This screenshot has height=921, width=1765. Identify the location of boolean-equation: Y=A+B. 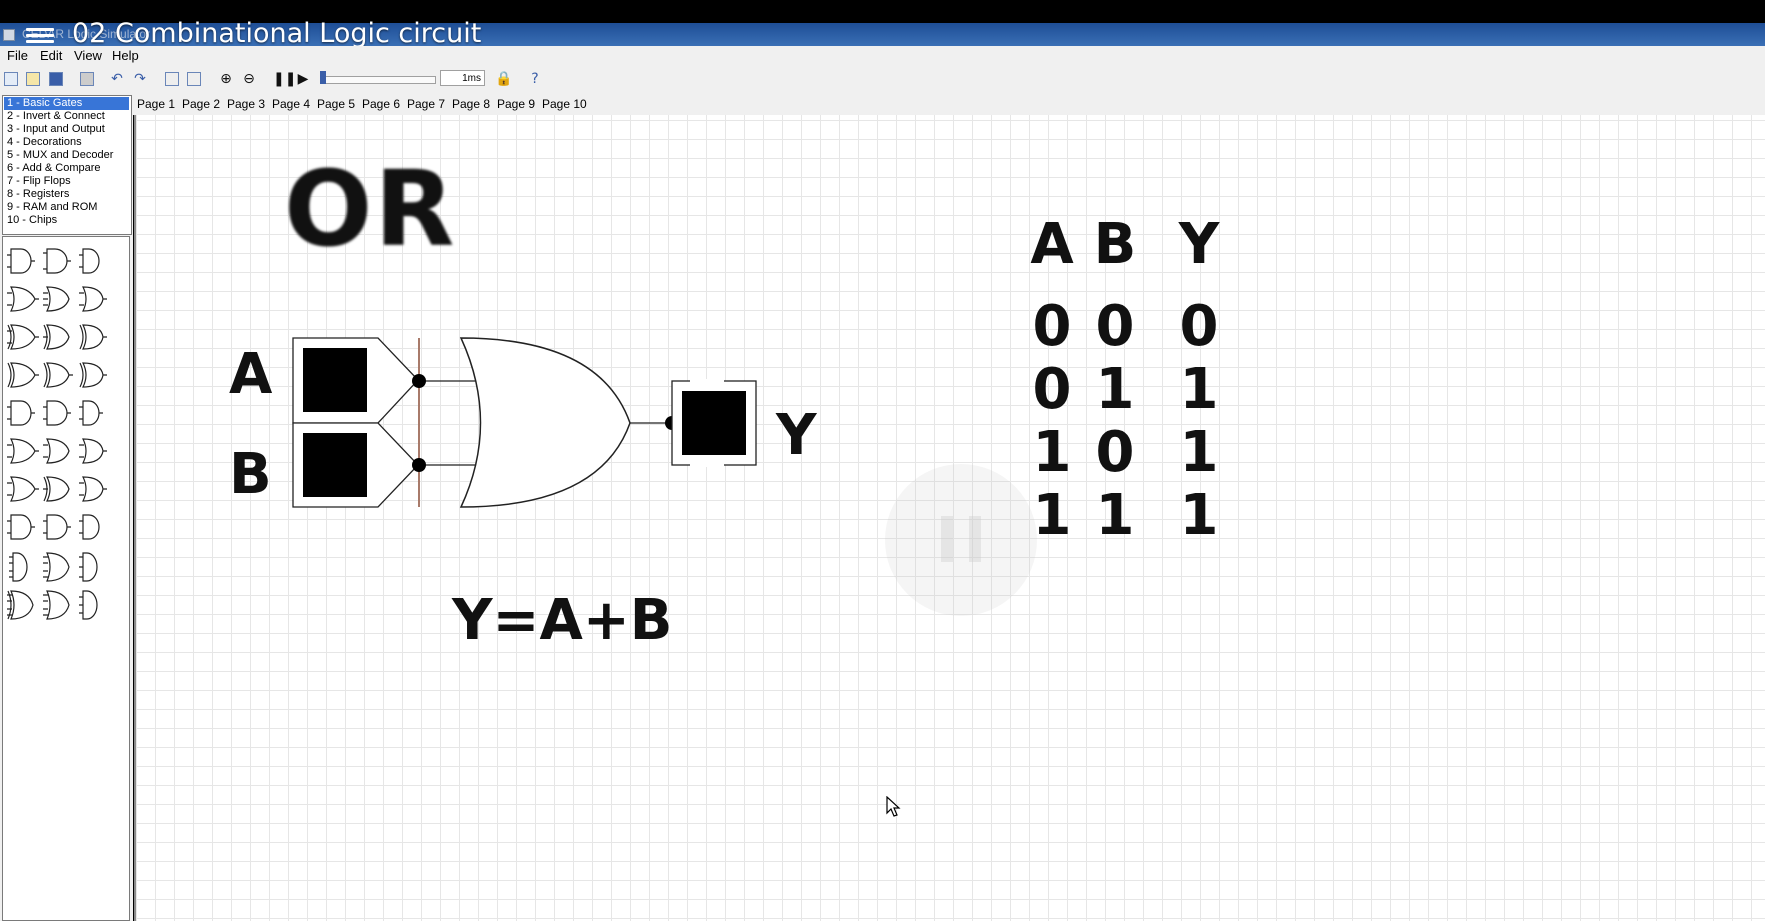
(562, 620).